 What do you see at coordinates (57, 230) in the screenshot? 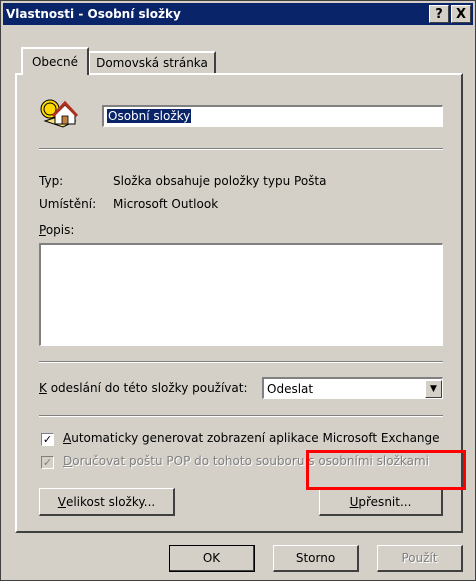
I see `description-label: Popis:` at bounding box center [57, 230].